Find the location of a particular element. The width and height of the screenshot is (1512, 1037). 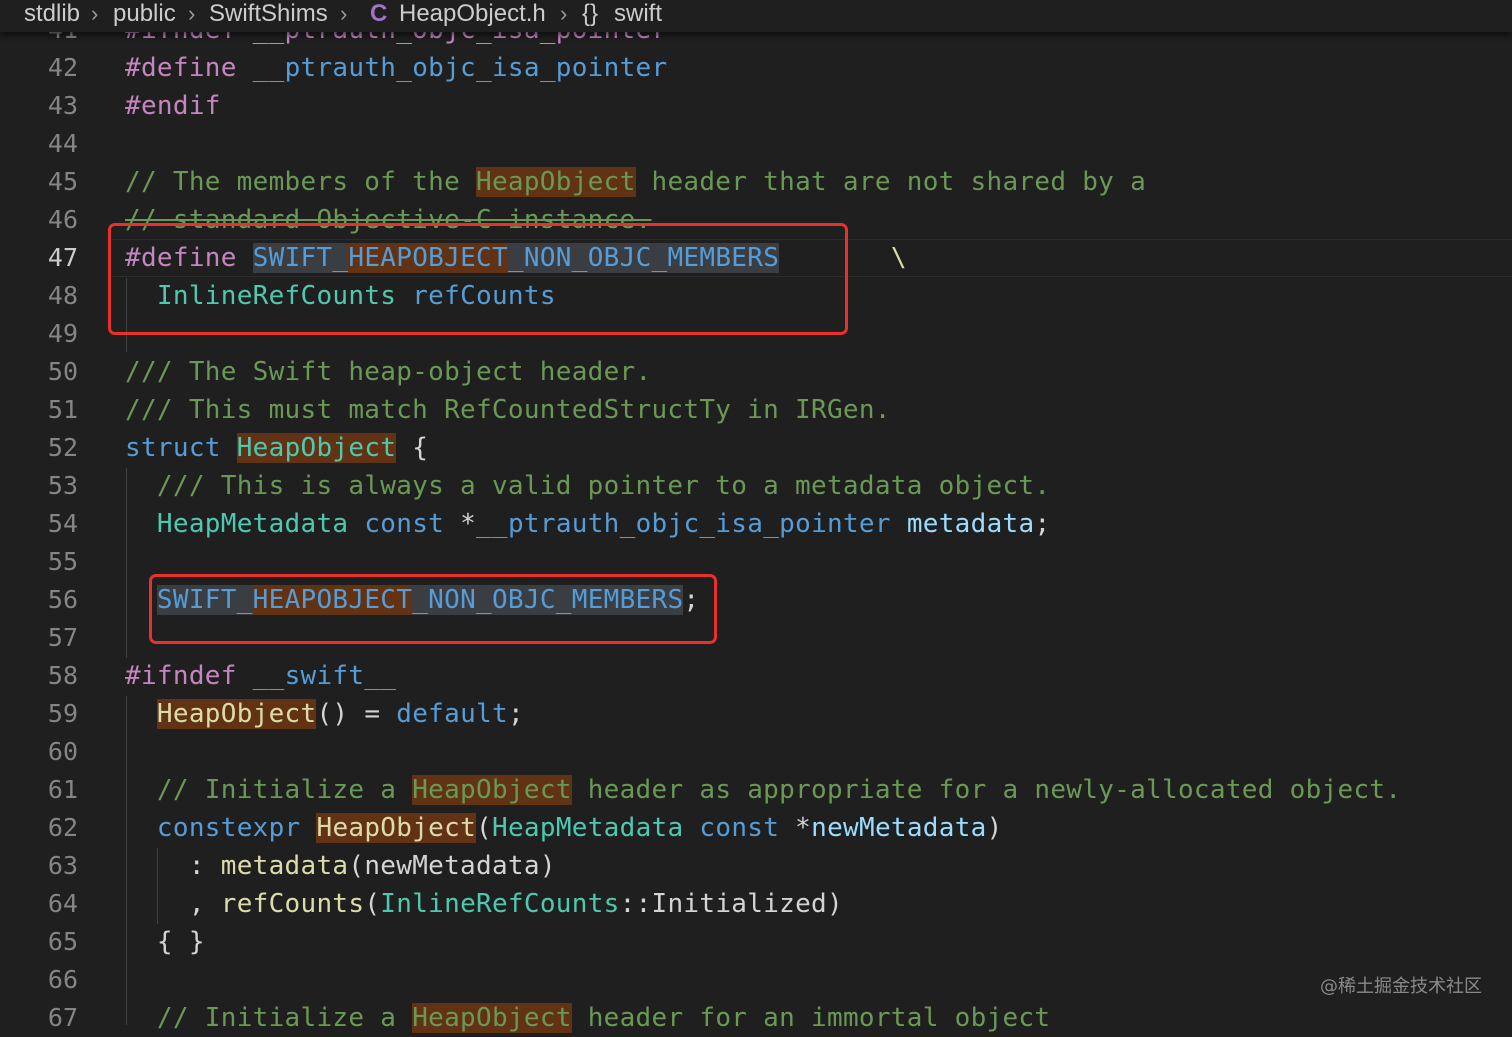

line-number: 63 is located at coordinates (62, 865).